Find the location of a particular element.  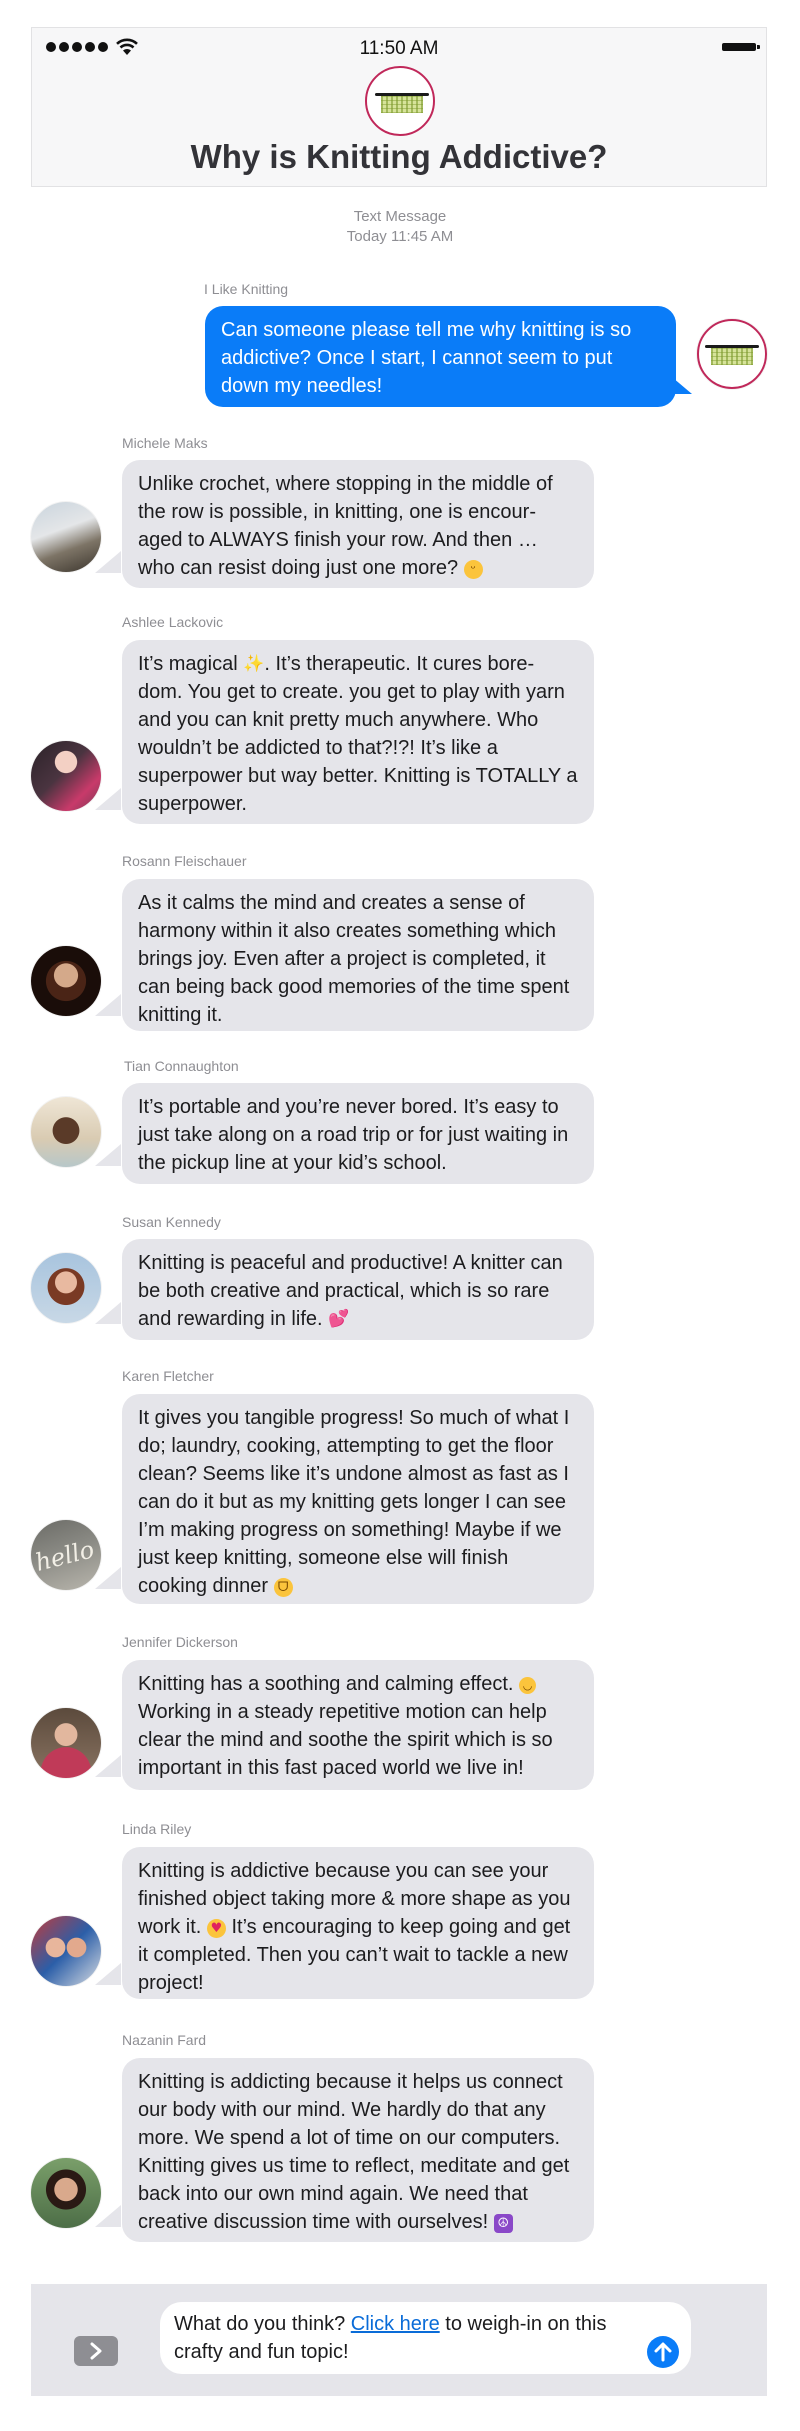

chevron-right-icon is located at coordinates (96, 2351).